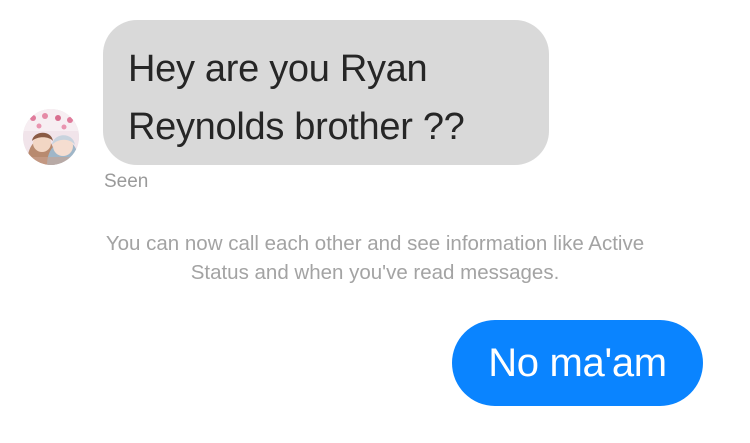  I want to click on seen-receipt: Seen, so click(126, 181).